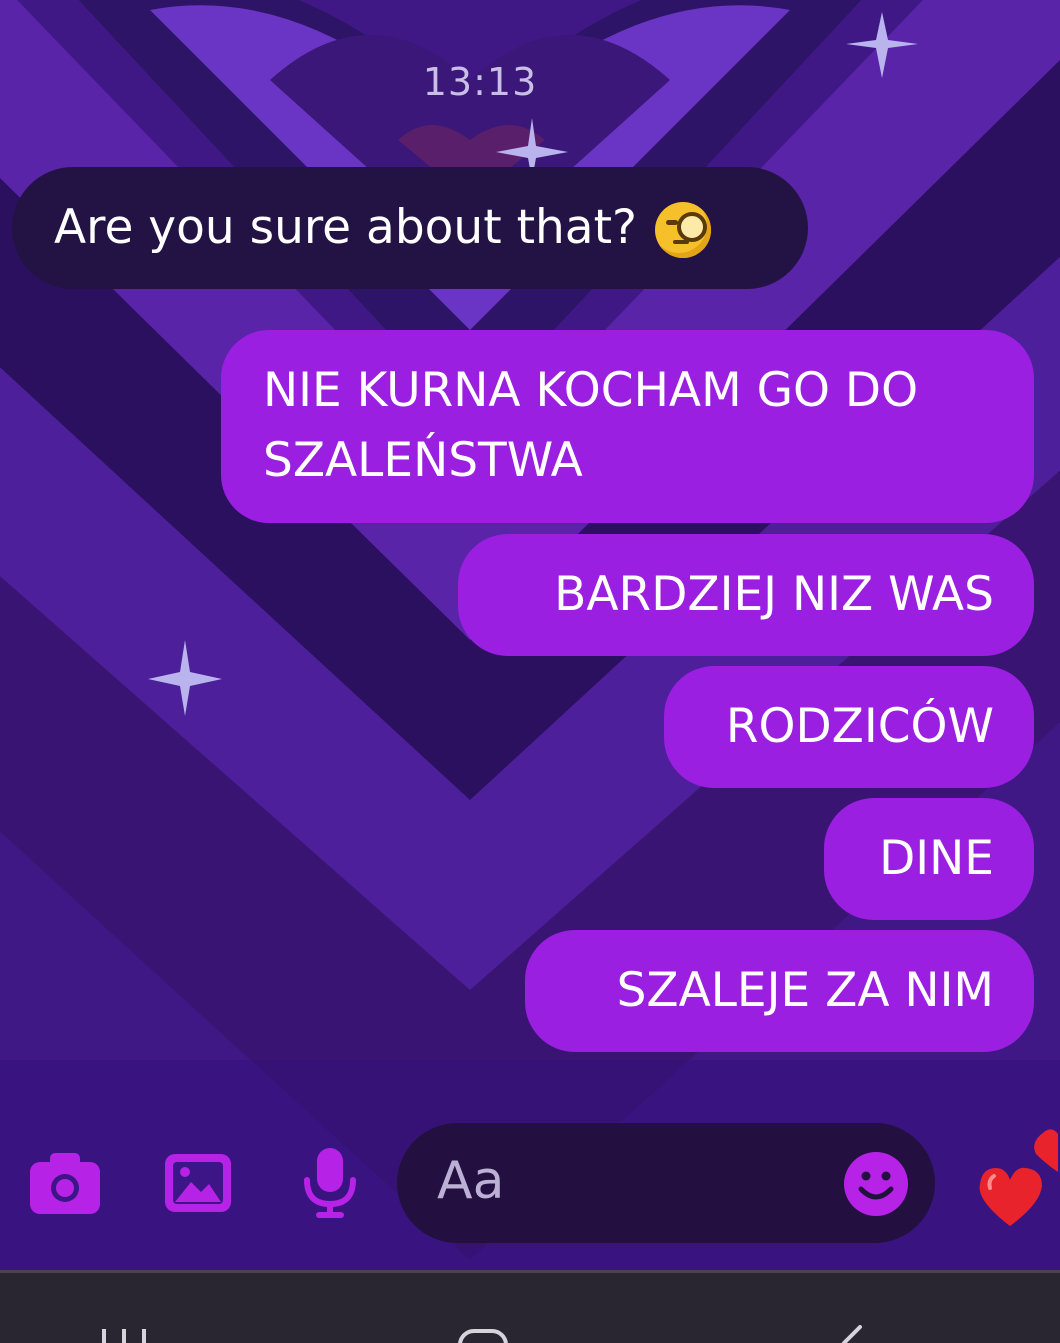 The image size is (1060, 1343). I want to click on outgoing-message: NIE KURNA KOCHAM GO DO SZALEŃSTWA, so click(627, 426).